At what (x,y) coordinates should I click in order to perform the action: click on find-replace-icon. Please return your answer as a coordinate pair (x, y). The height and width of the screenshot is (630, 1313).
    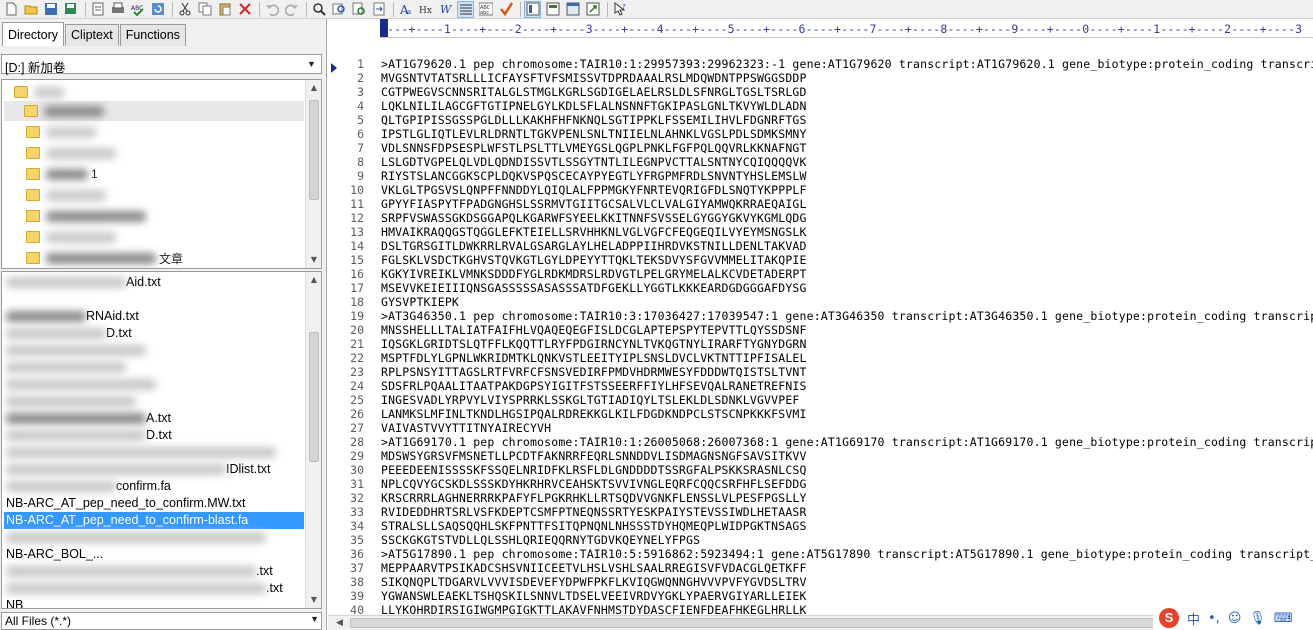
    Looking at the image, I should click on (338, 9).